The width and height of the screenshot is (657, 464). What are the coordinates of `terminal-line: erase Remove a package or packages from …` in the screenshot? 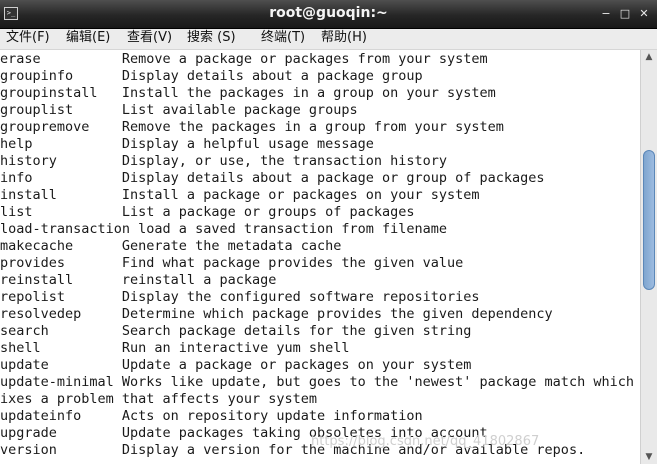 It's located at (244, 59).